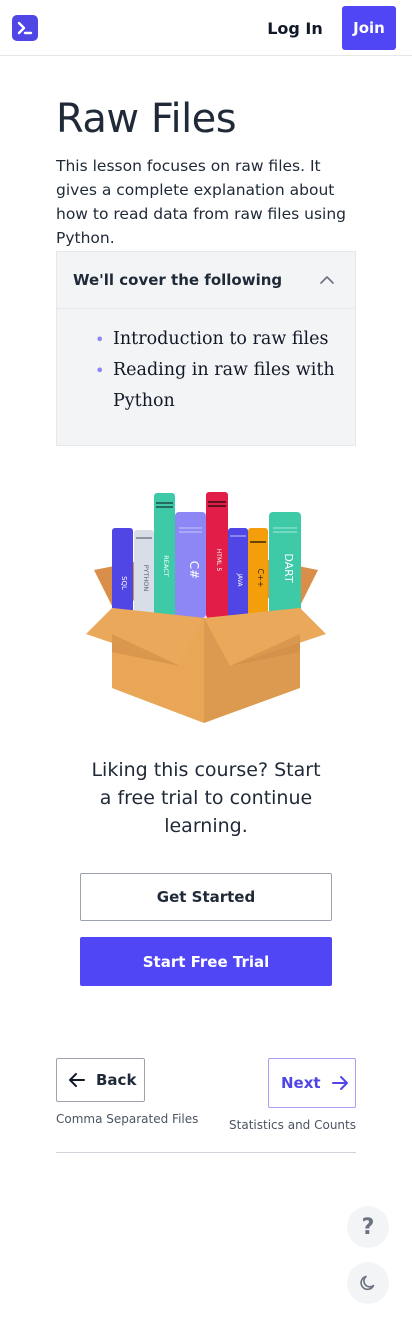  Describe the element at coordinates (206, 897) in the screenshot. I see `get-started-button: Get Started` at that location.